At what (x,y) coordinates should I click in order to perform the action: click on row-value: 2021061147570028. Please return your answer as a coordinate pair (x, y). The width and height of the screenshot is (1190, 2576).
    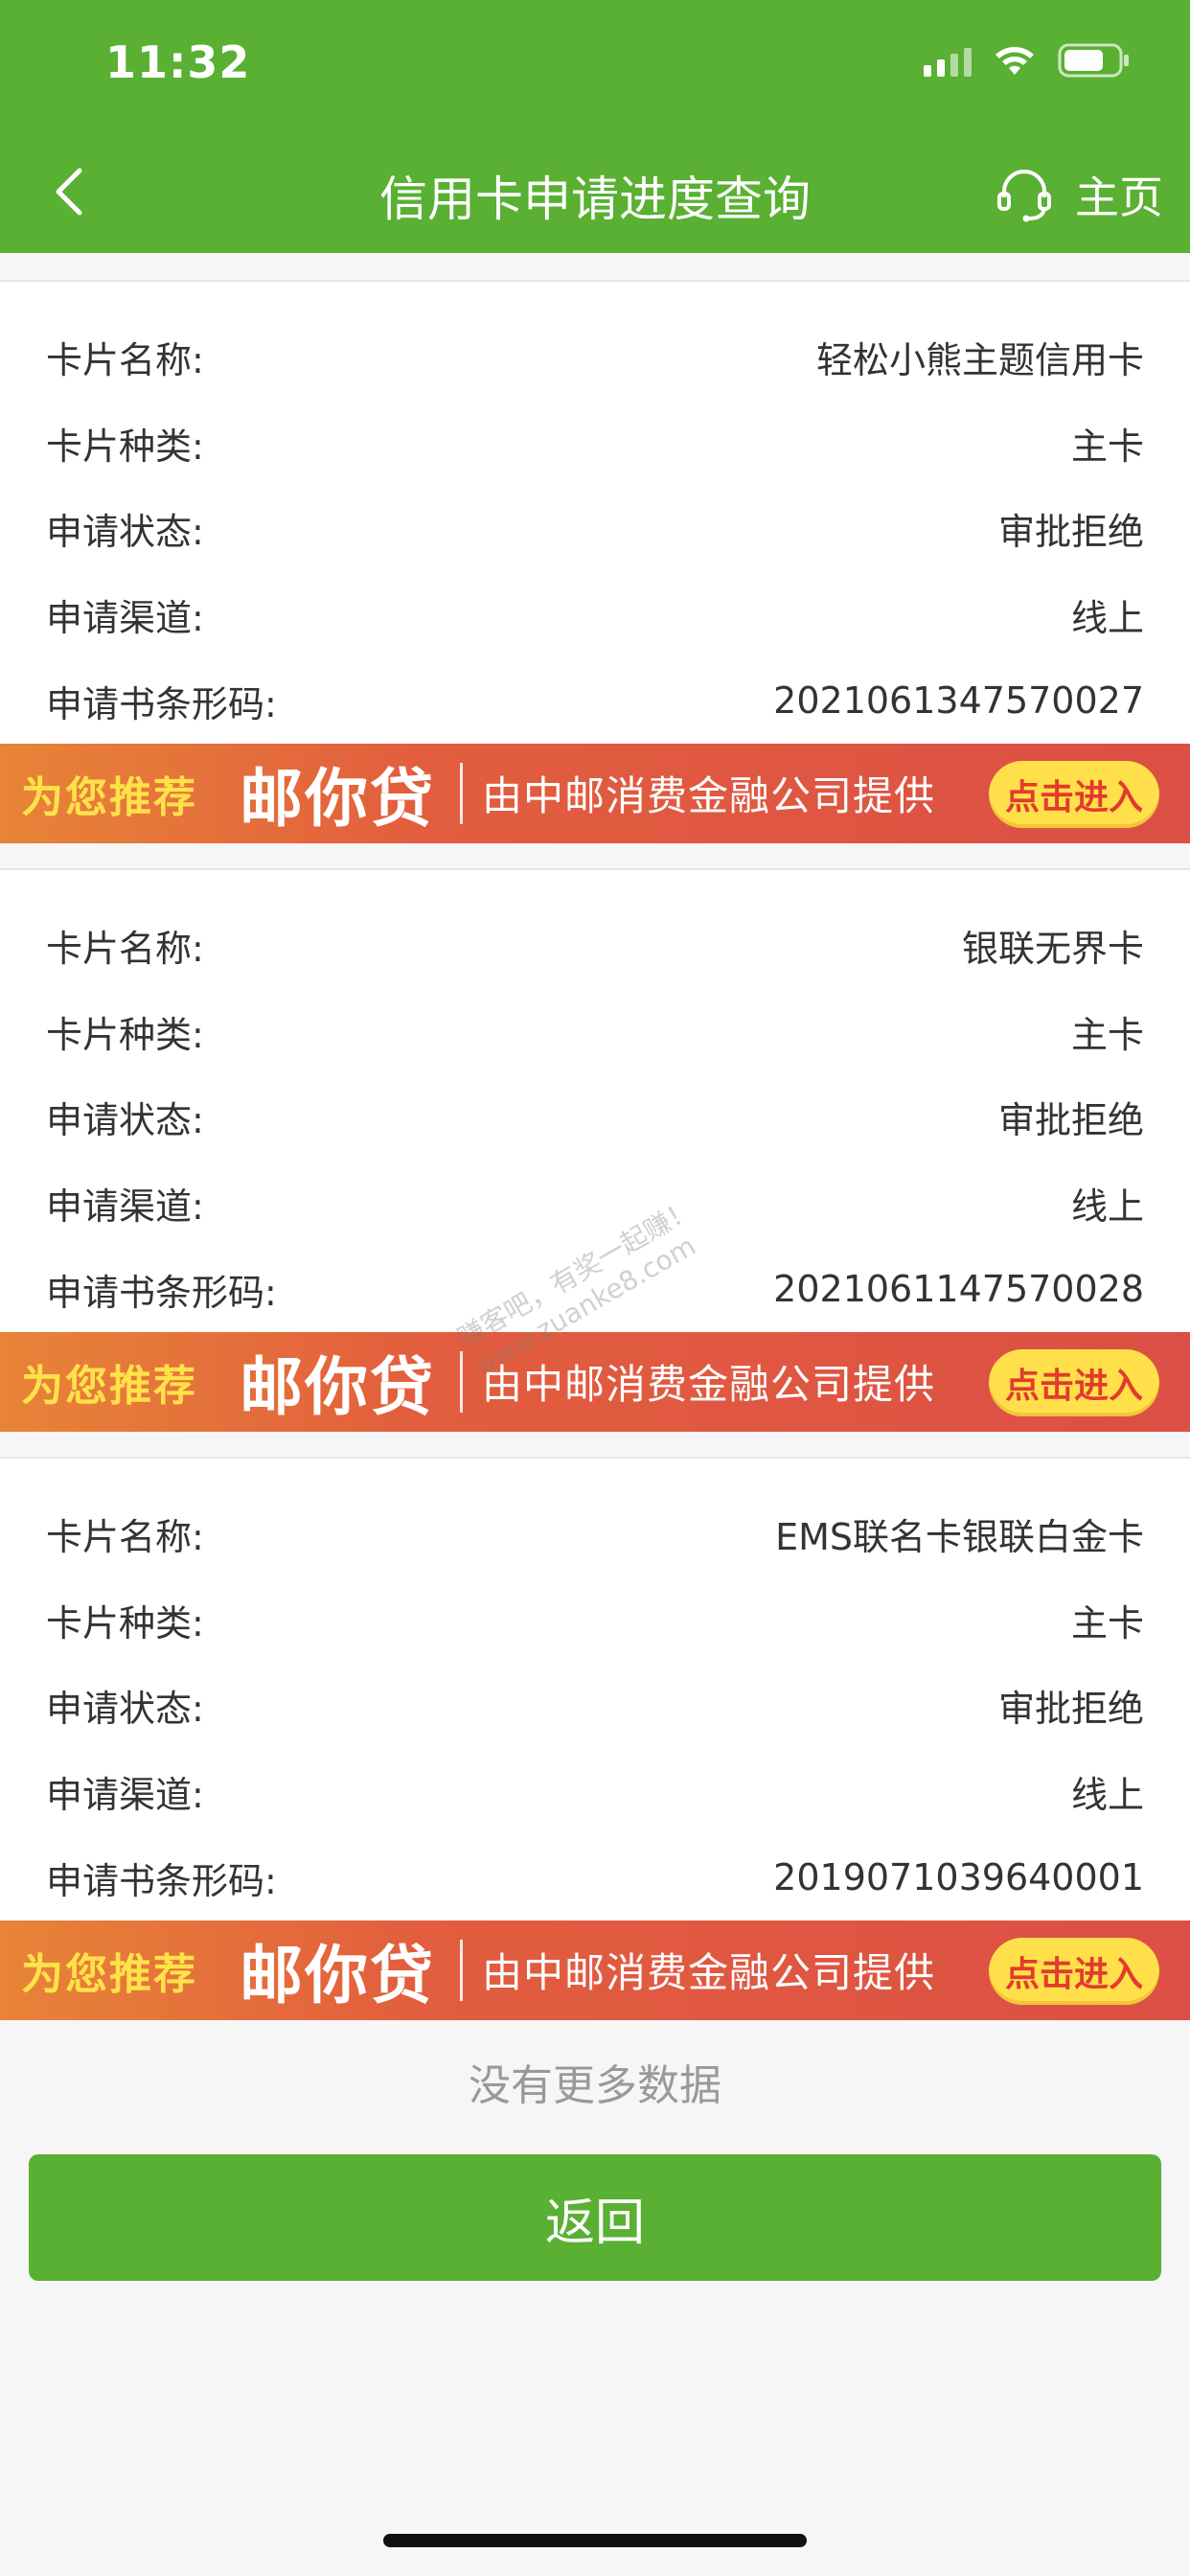
    Looking at the image, I should click on (959, 1289).